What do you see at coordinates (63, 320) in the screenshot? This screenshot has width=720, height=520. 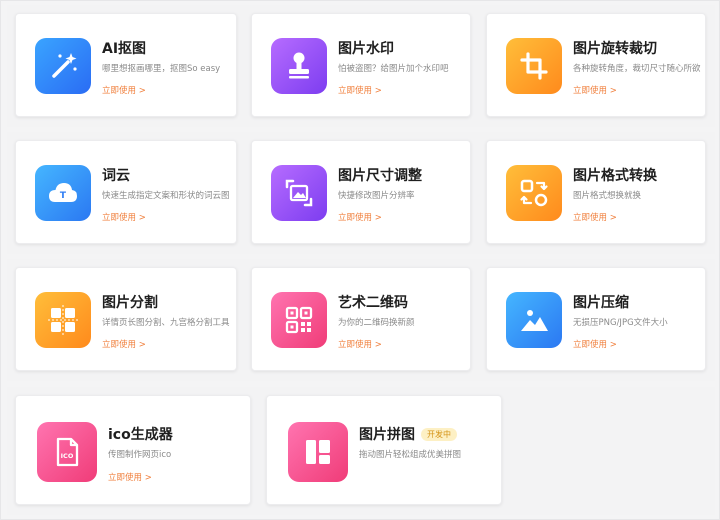 I see `grid-split-icon` at bounding box center [63, 320].